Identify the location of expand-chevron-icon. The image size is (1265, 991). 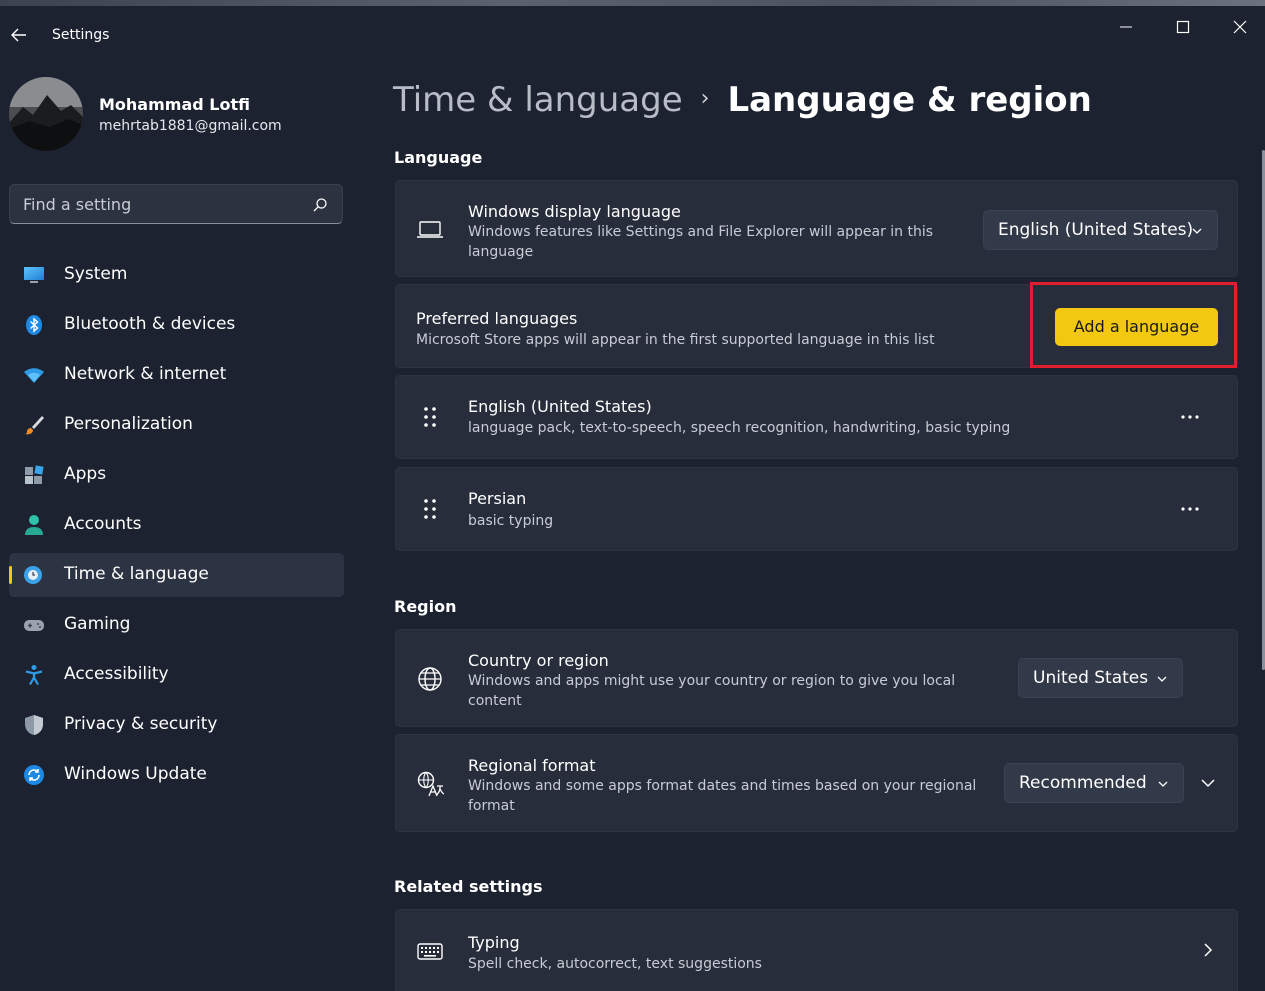
(1208, 783).